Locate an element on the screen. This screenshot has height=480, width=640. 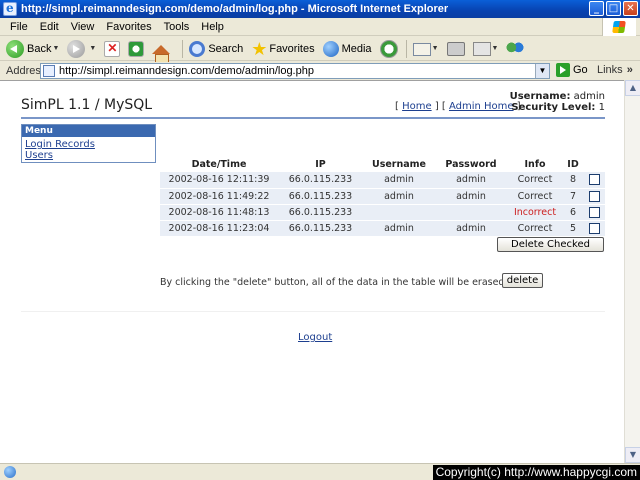
vertical-scrollbar: ▲ ▼ is located at coordinates (632, 271).